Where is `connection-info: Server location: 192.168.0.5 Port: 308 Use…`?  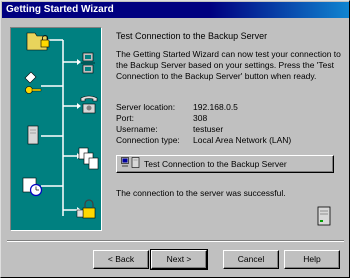 connection-info: Server location: 192.168.0.5 Port: 308 Use… is located at coordinates (203, 124).